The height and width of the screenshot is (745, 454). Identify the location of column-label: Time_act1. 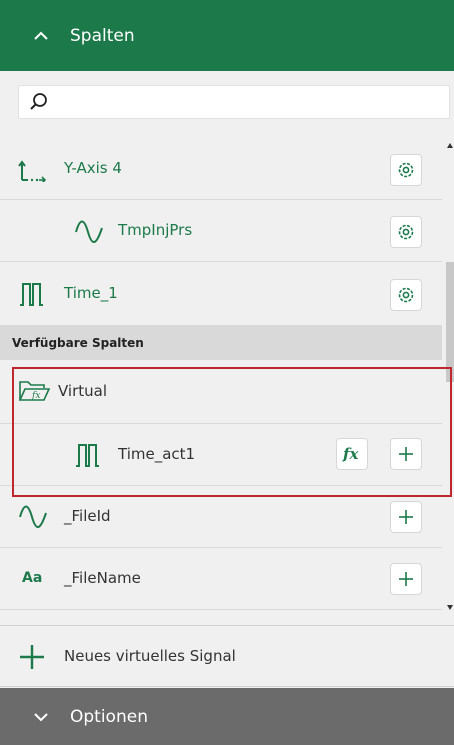
(157, 454).